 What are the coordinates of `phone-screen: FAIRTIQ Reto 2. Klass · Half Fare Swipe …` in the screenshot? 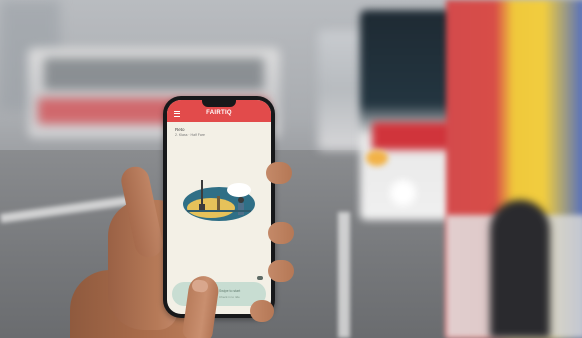 It's located at (219, 207).